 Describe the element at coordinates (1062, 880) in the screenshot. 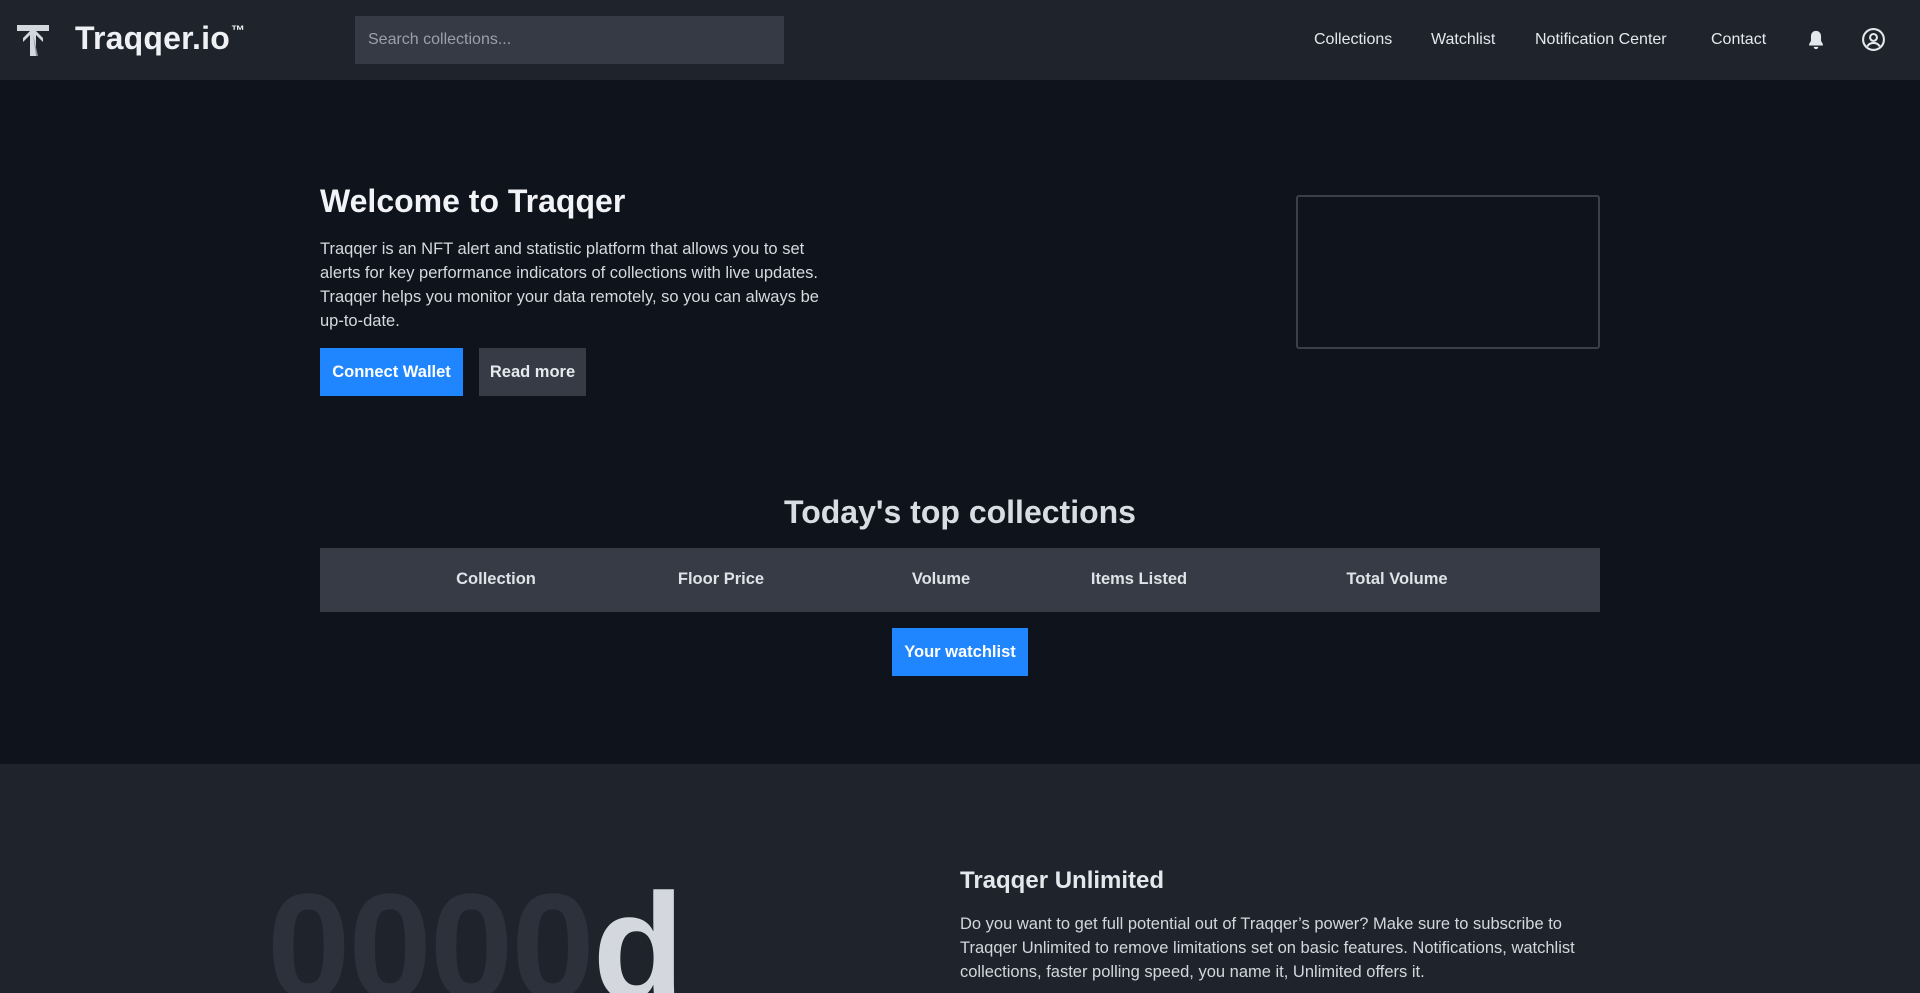

I see `unlimited-title: Traqqer Unlimited` at that location.